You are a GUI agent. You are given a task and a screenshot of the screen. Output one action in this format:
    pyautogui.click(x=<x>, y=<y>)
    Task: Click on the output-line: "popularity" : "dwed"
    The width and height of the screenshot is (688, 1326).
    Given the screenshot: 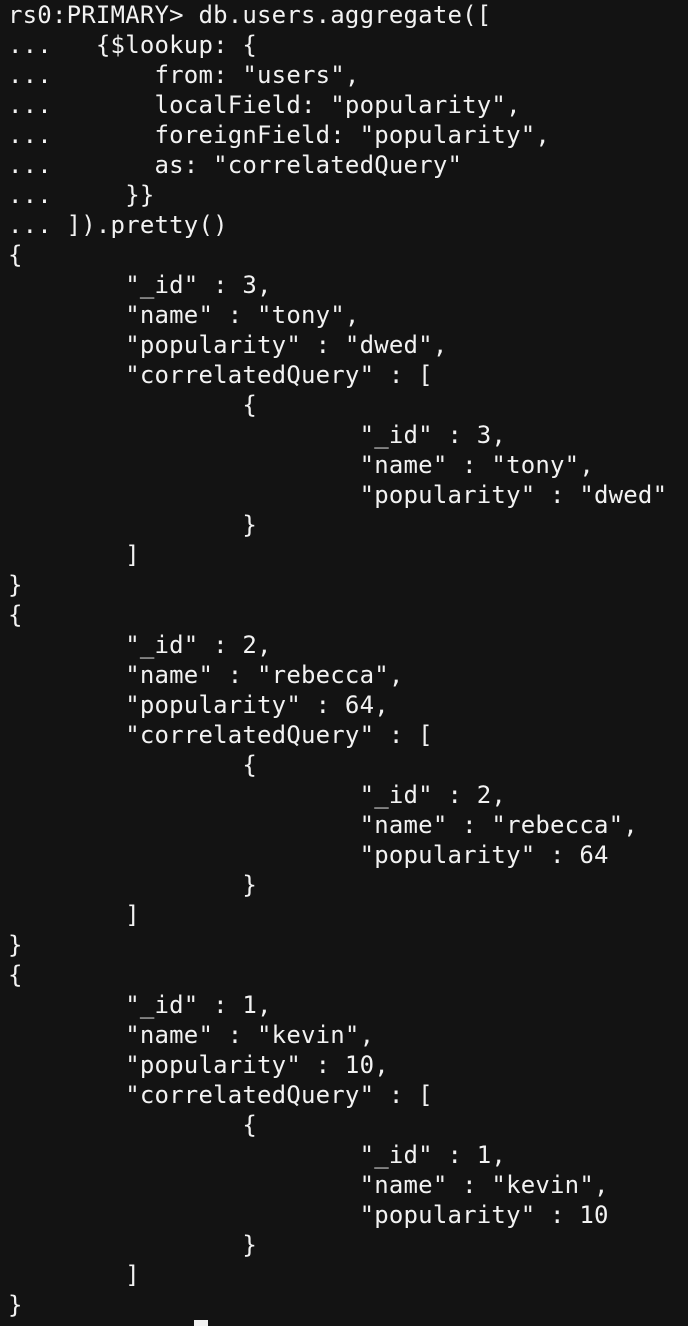 What is the action you would take?
    pyautogui.click(x=338, y=495)
    